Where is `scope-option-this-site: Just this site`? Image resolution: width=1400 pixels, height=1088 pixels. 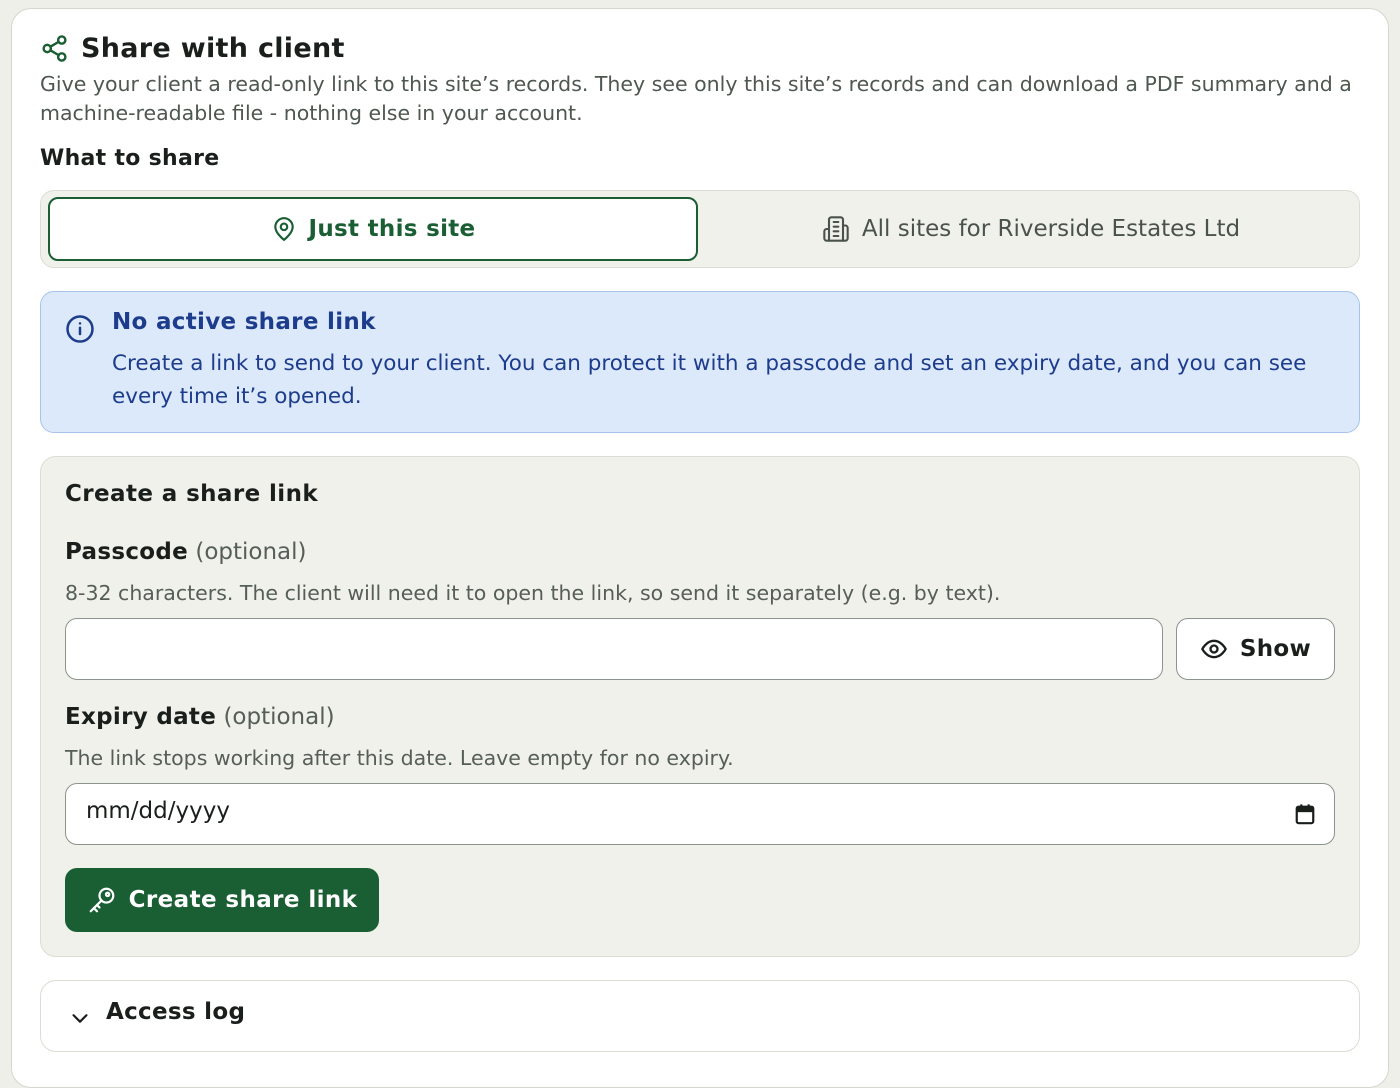
scope-option-this-site: Just this site is located at coordinates (373, 229).